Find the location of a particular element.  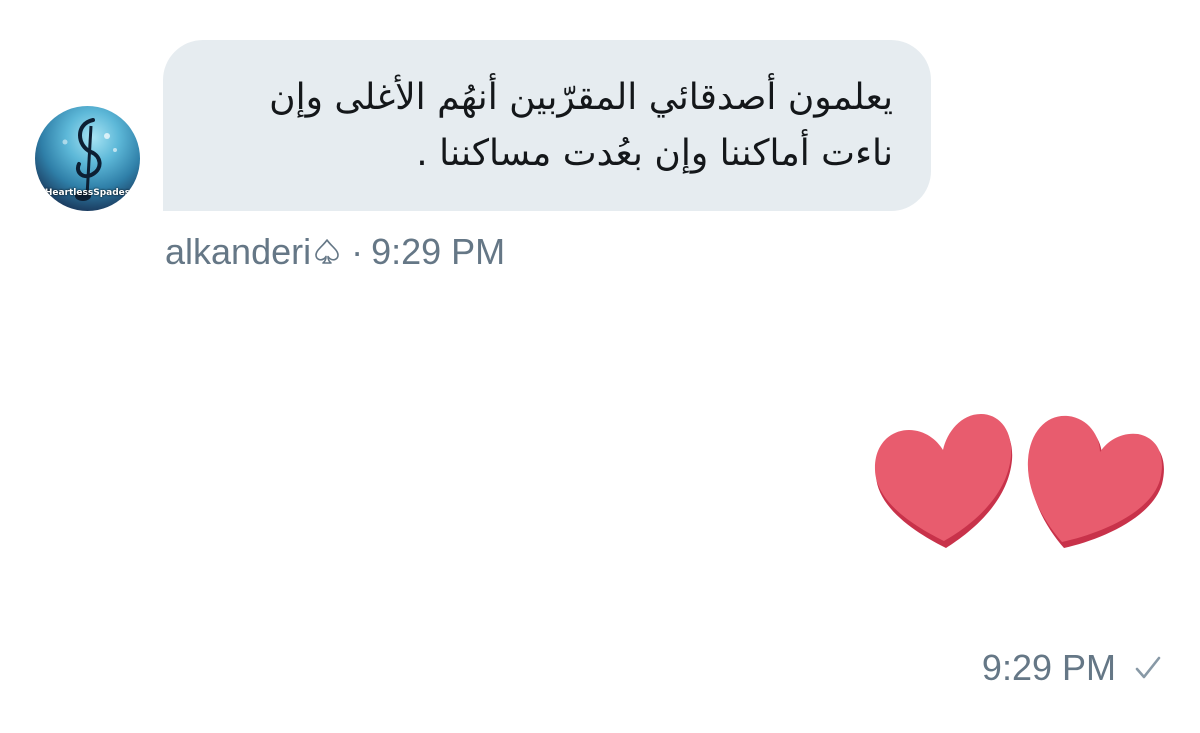

heart-left-icon is located at coordinates (943, 481).